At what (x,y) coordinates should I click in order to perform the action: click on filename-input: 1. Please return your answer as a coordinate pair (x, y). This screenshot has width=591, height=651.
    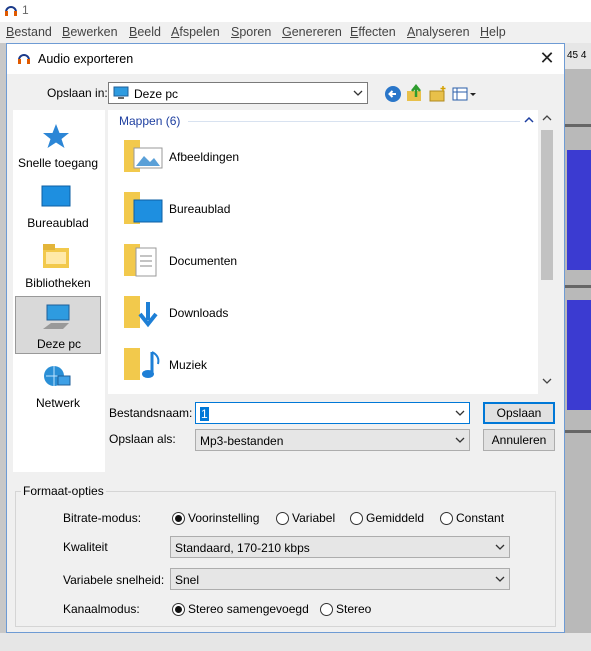
    Looking at the image, I should click on (332, 413).